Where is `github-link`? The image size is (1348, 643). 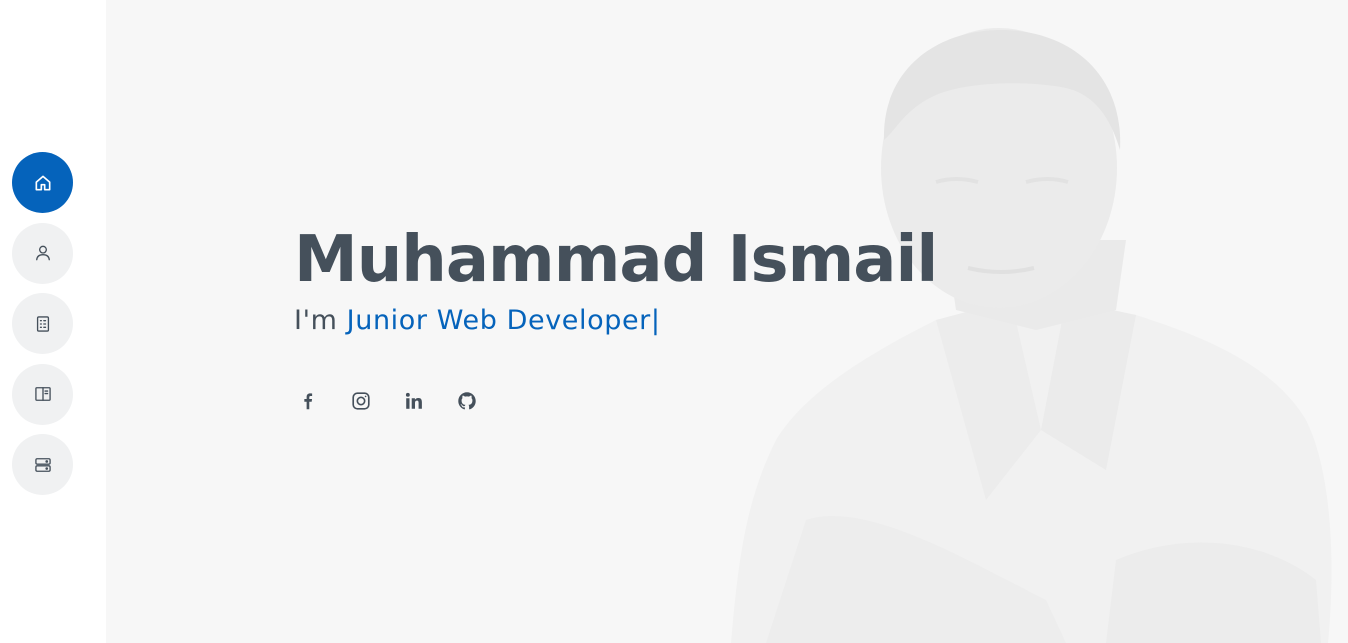
github-link is located at coordinates (467, 401).